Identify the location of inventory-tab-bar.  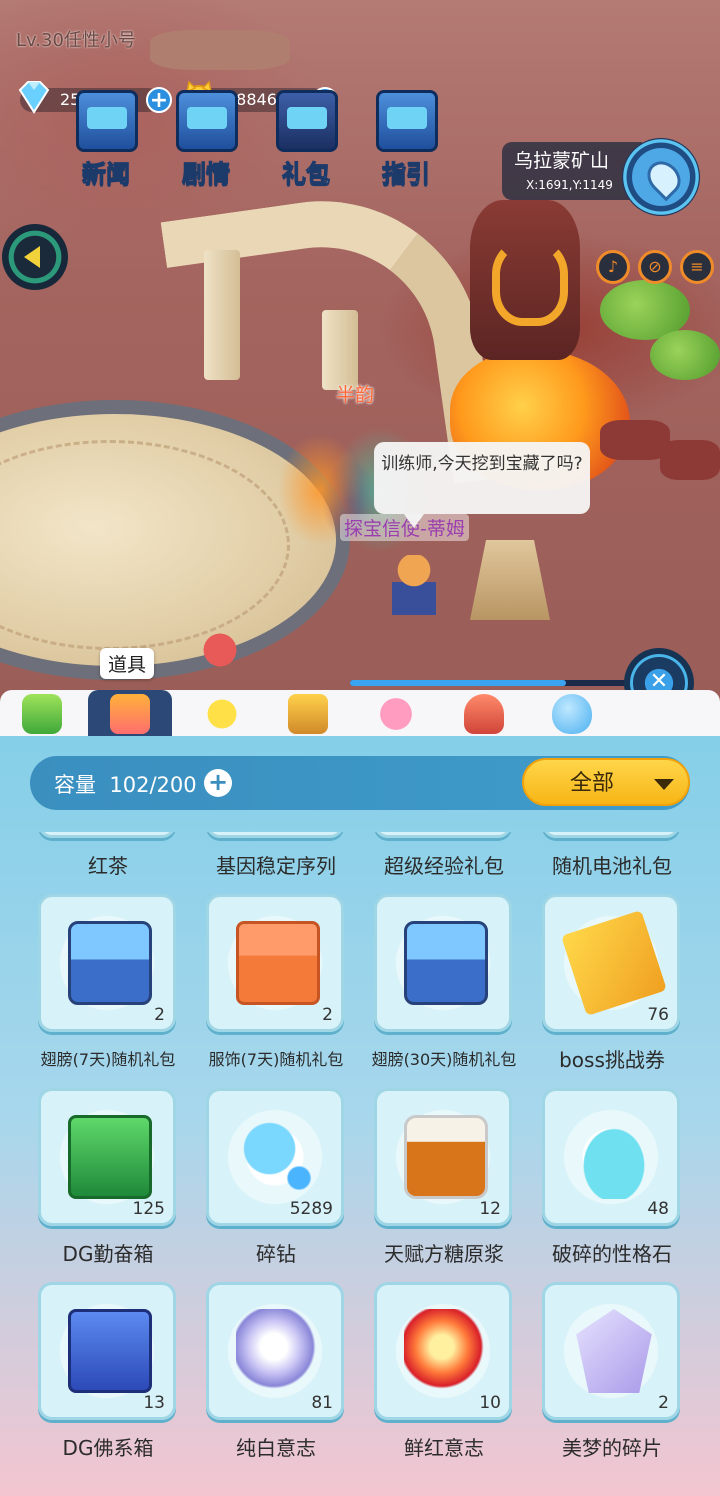
(360, 713).